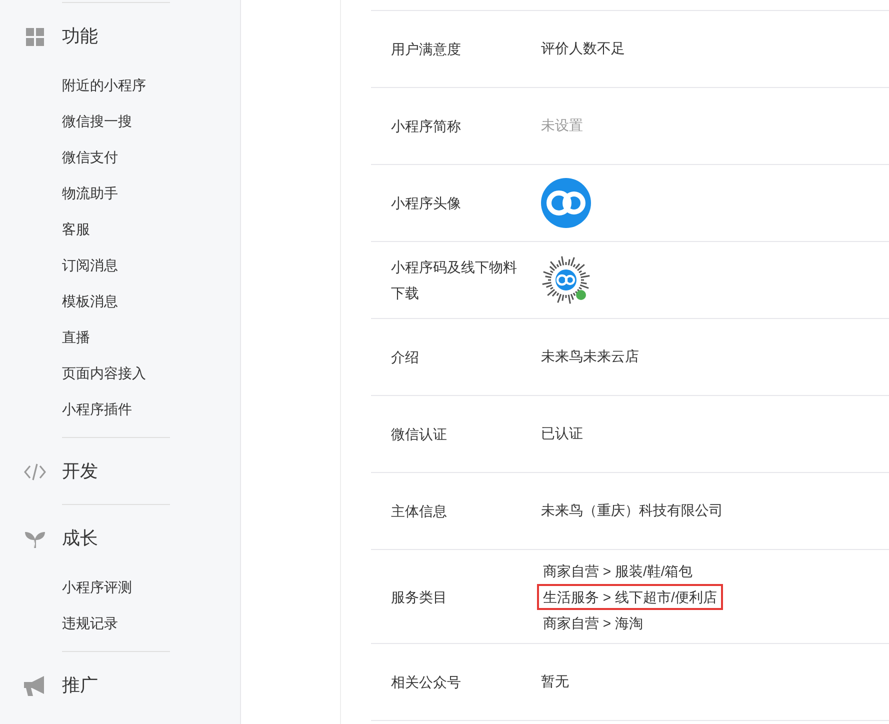  What do you see at coordinates (583, 48) in the screenshot?
I see `field-value: 评价人数不足` at bounding box center [583, 48].